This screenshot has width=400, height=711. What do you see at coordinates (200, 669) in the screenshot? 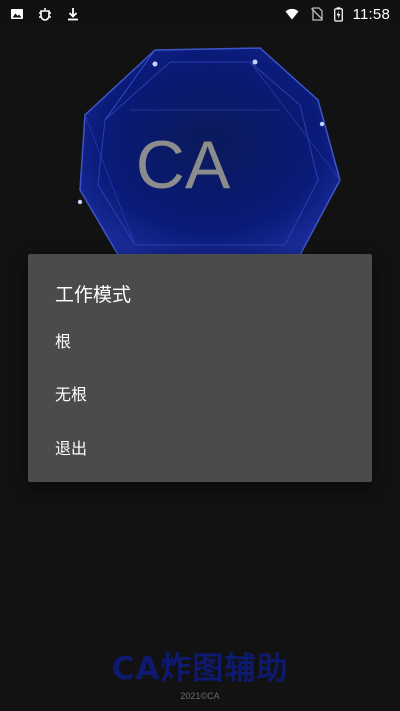
I see `app-brand-title: CA炸图辅助` at bounding box center [200, 669].